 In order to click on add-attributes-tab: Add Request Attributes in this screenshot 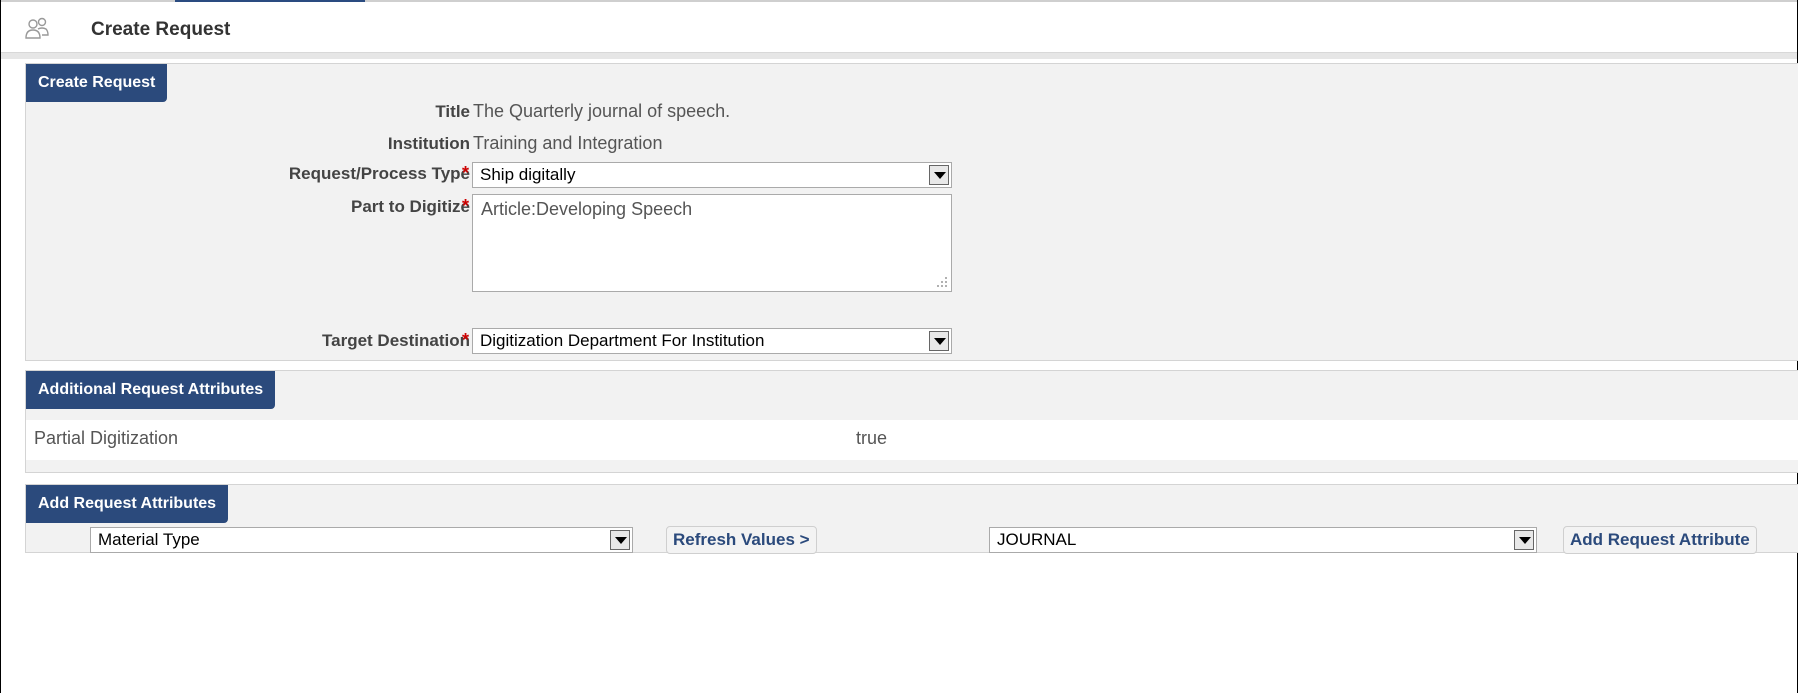, I will do `click(127, 504)`.